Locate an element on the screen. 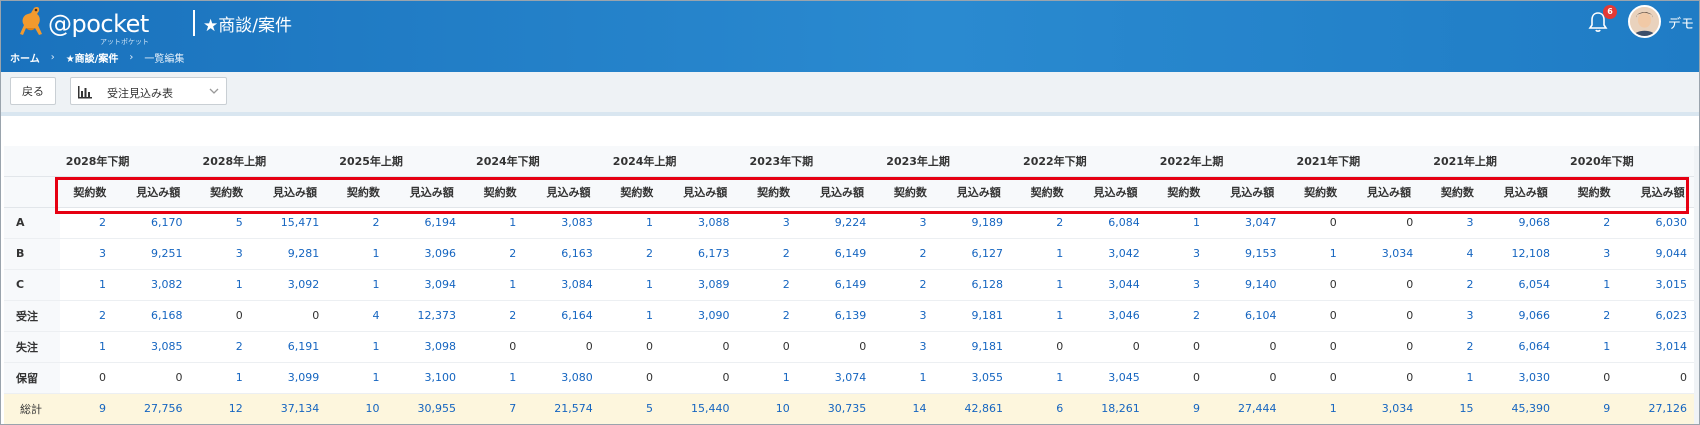 This screenshot has width=1700, height=425. forecast-amount-cell: 30,735 is located at coordinates (842, 409).